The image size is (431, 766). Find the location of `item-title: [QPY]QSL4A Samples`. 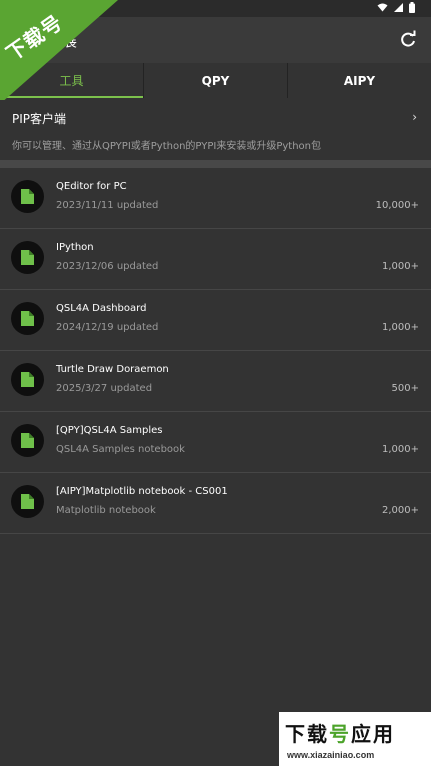

item-title: [QPY]QSL4A Samples is located at coordinates (109, 430).